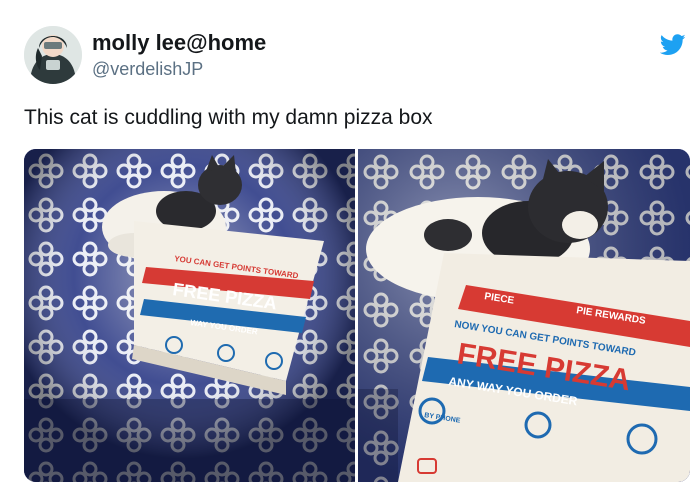 The height and width of the screenshot is (490, 700). I want to click on user-handle: @verdelishJP, so click(179, 69).